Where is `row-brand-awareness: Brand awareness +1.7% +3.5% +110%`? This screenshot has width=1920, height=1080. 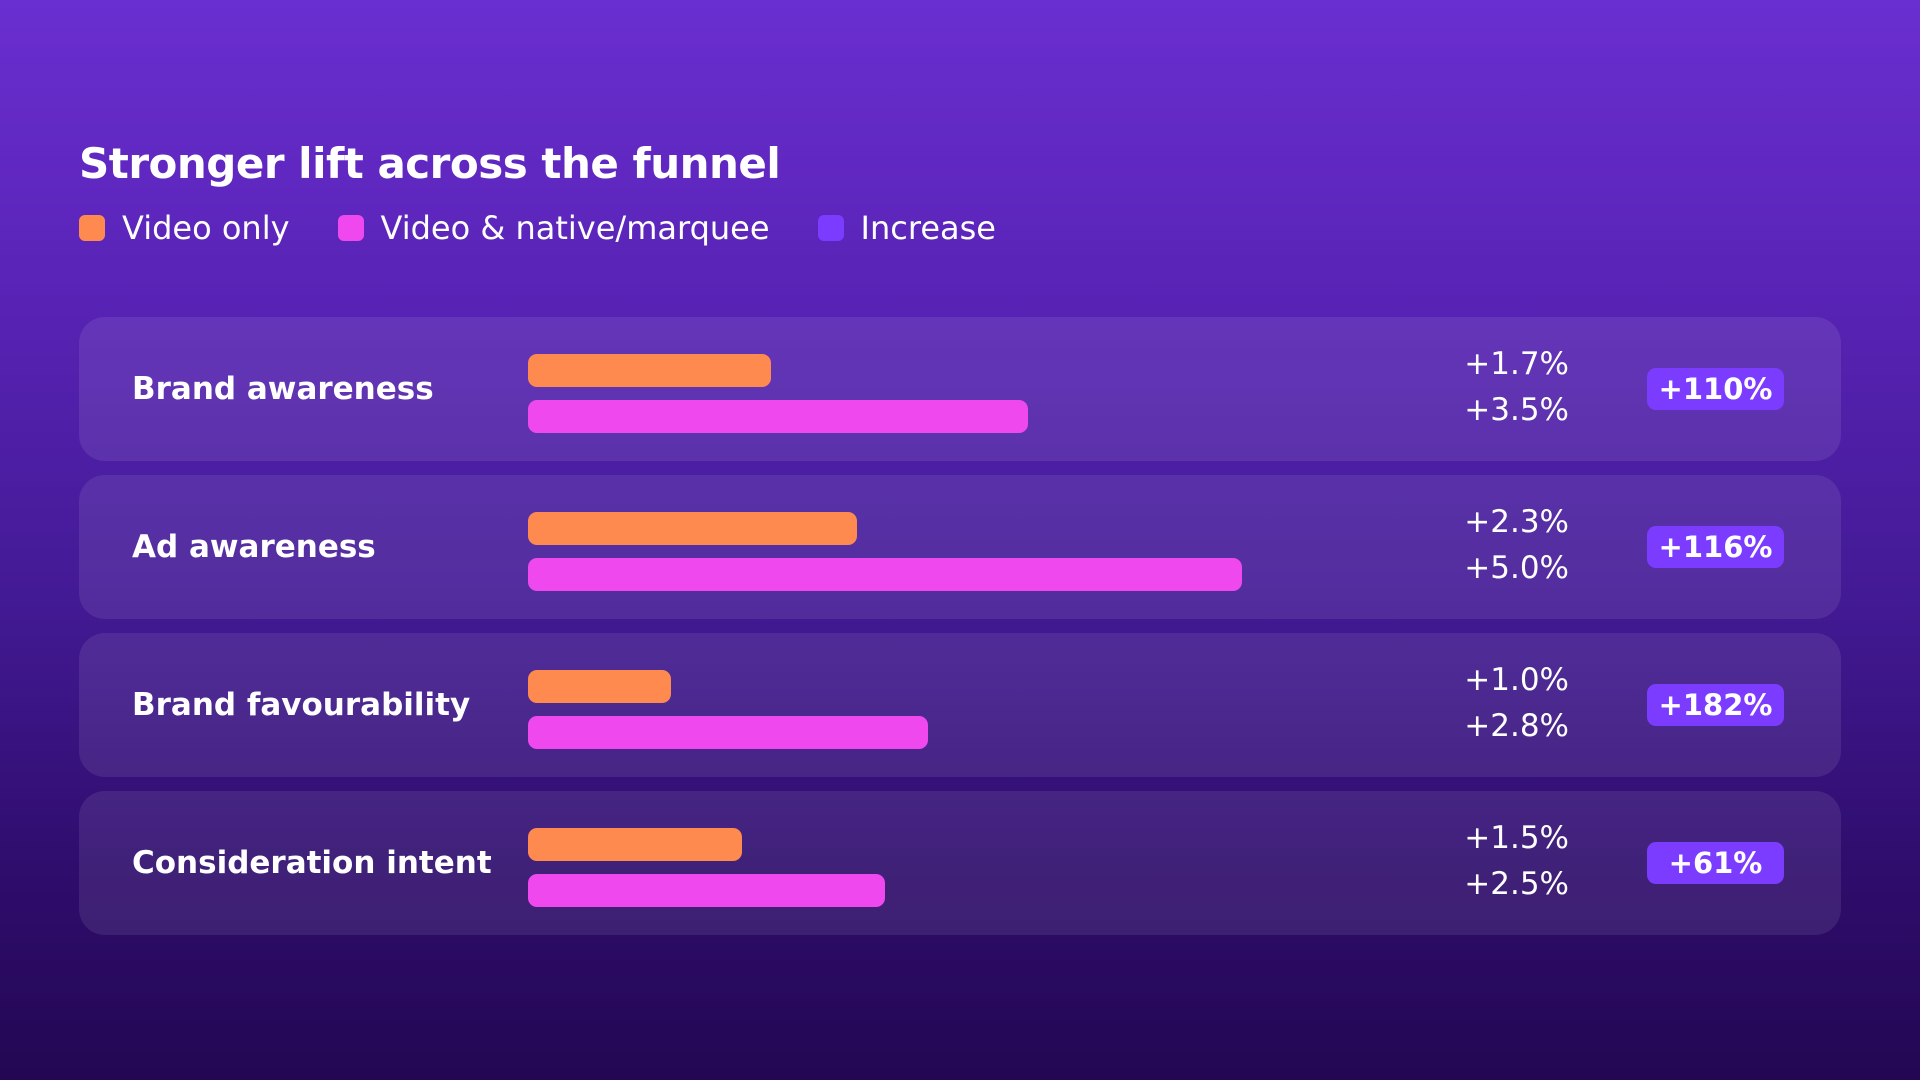
row-brand-awareness: Brand awareness +1.7% +3.5% +110% is located at coordinates (960, 389).